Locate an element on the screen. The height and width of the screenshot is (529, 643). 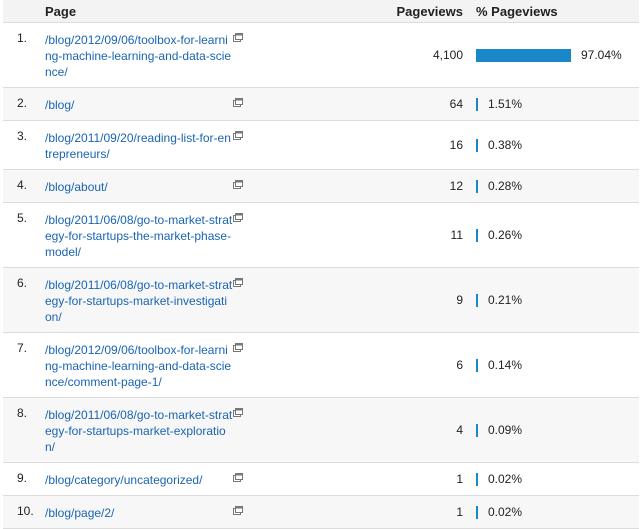
header-pct-pageviews: % Pageviews is located at coordinates (517, 11).